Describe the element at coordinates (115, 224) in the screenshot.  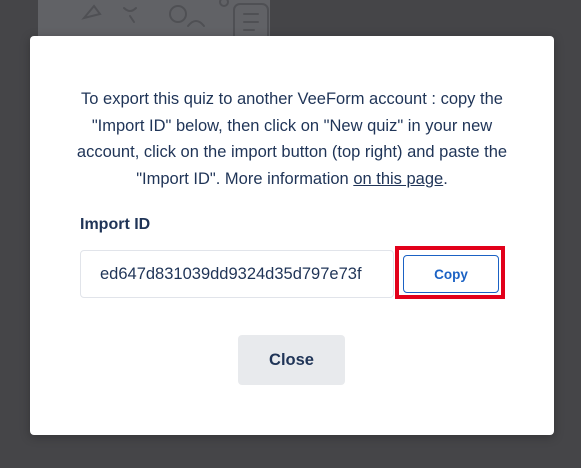
I see `import-id-label: Import ID` at that location.